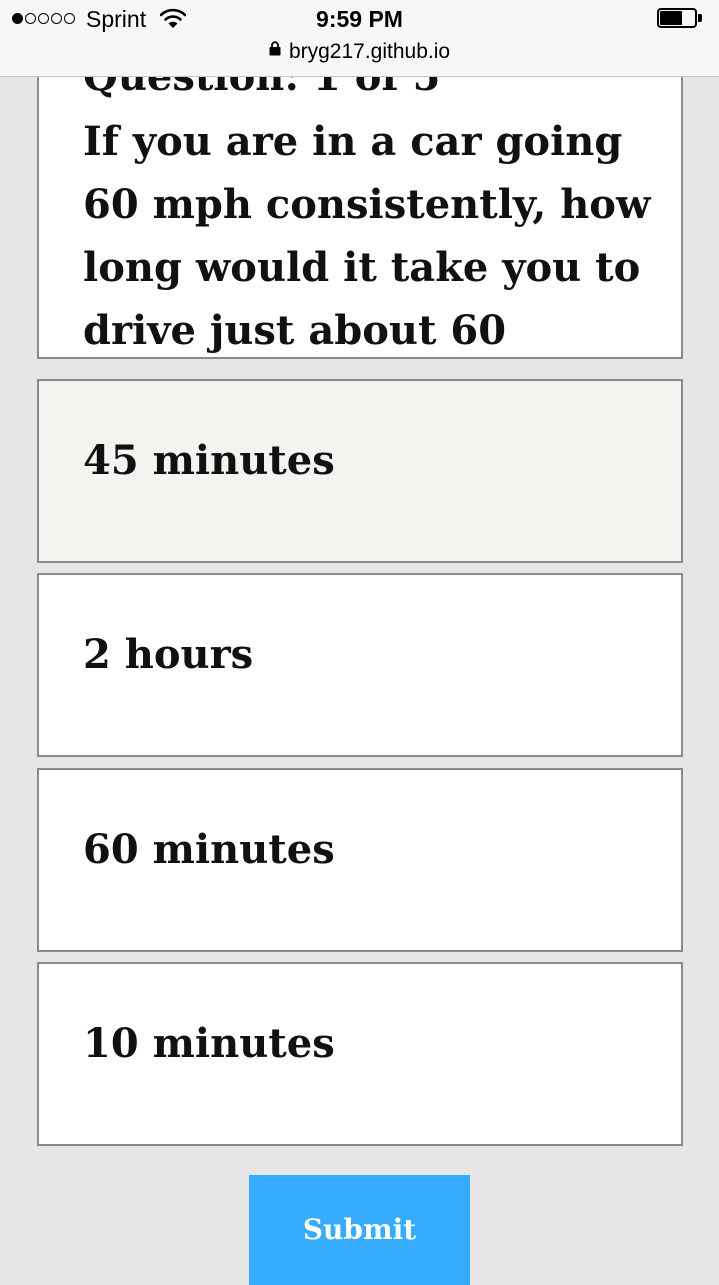  Describe the element at coordinates (168, 654) in the screenshot. I see `answer-label: 2 hours` at that location.